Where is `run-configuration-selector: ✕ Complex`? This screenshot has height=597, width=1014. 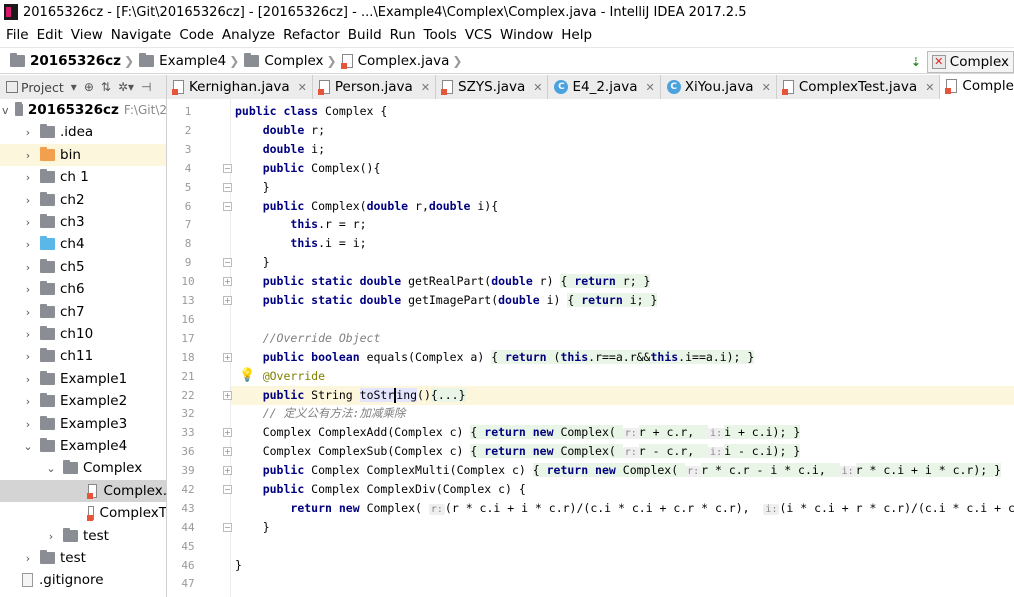
run-configuration-selector: ✕ Complex is located at coordinates (970, 61).